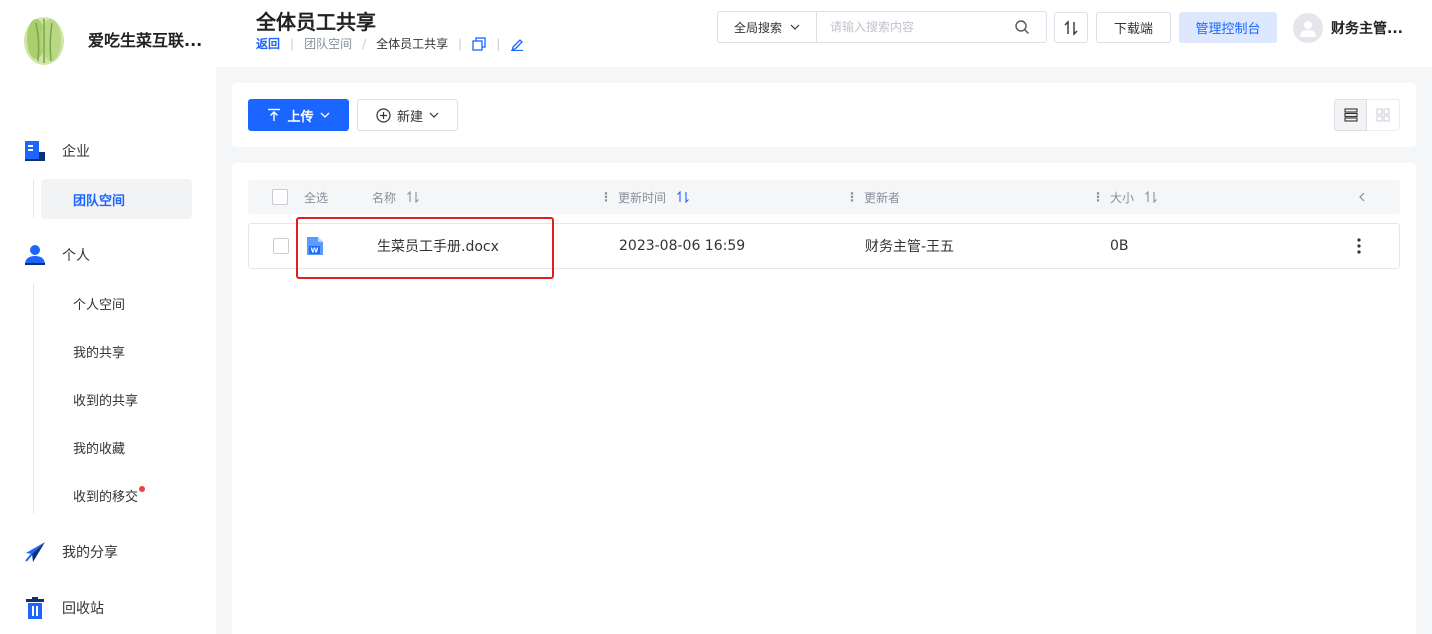 The width and height of the screenshot is (1432, 634). I want to click on collapse-columns-button, so click(1362, 197).